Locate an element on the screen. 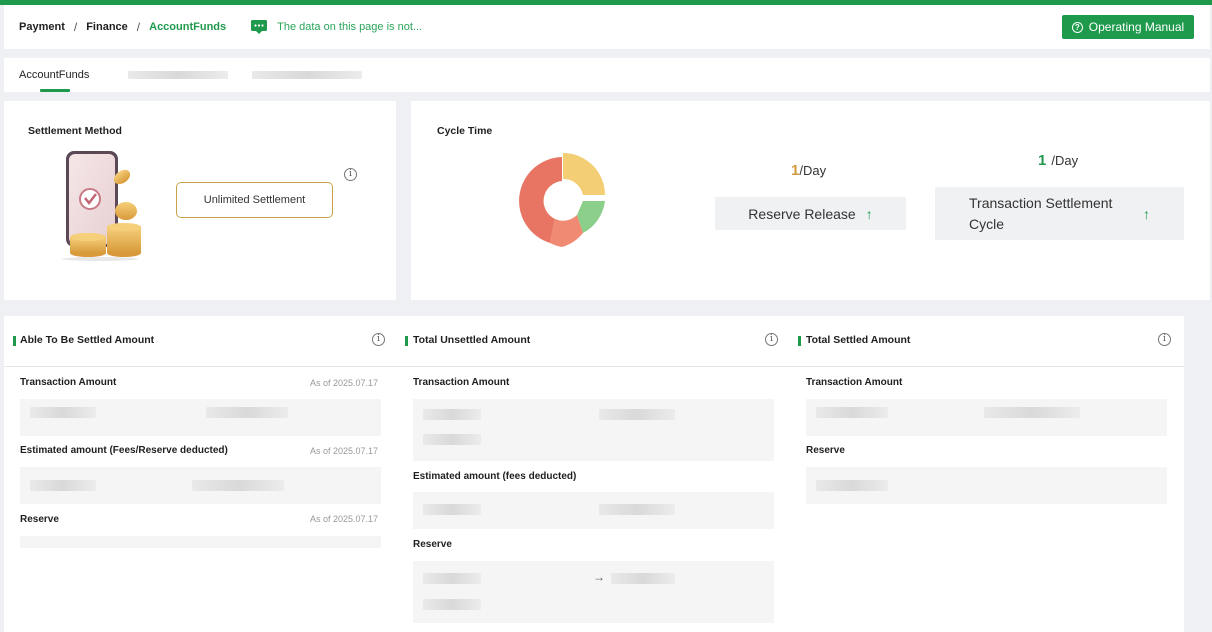 This screenshot has height=632, width=1212. section-divider is located at coordinates (594, 366).